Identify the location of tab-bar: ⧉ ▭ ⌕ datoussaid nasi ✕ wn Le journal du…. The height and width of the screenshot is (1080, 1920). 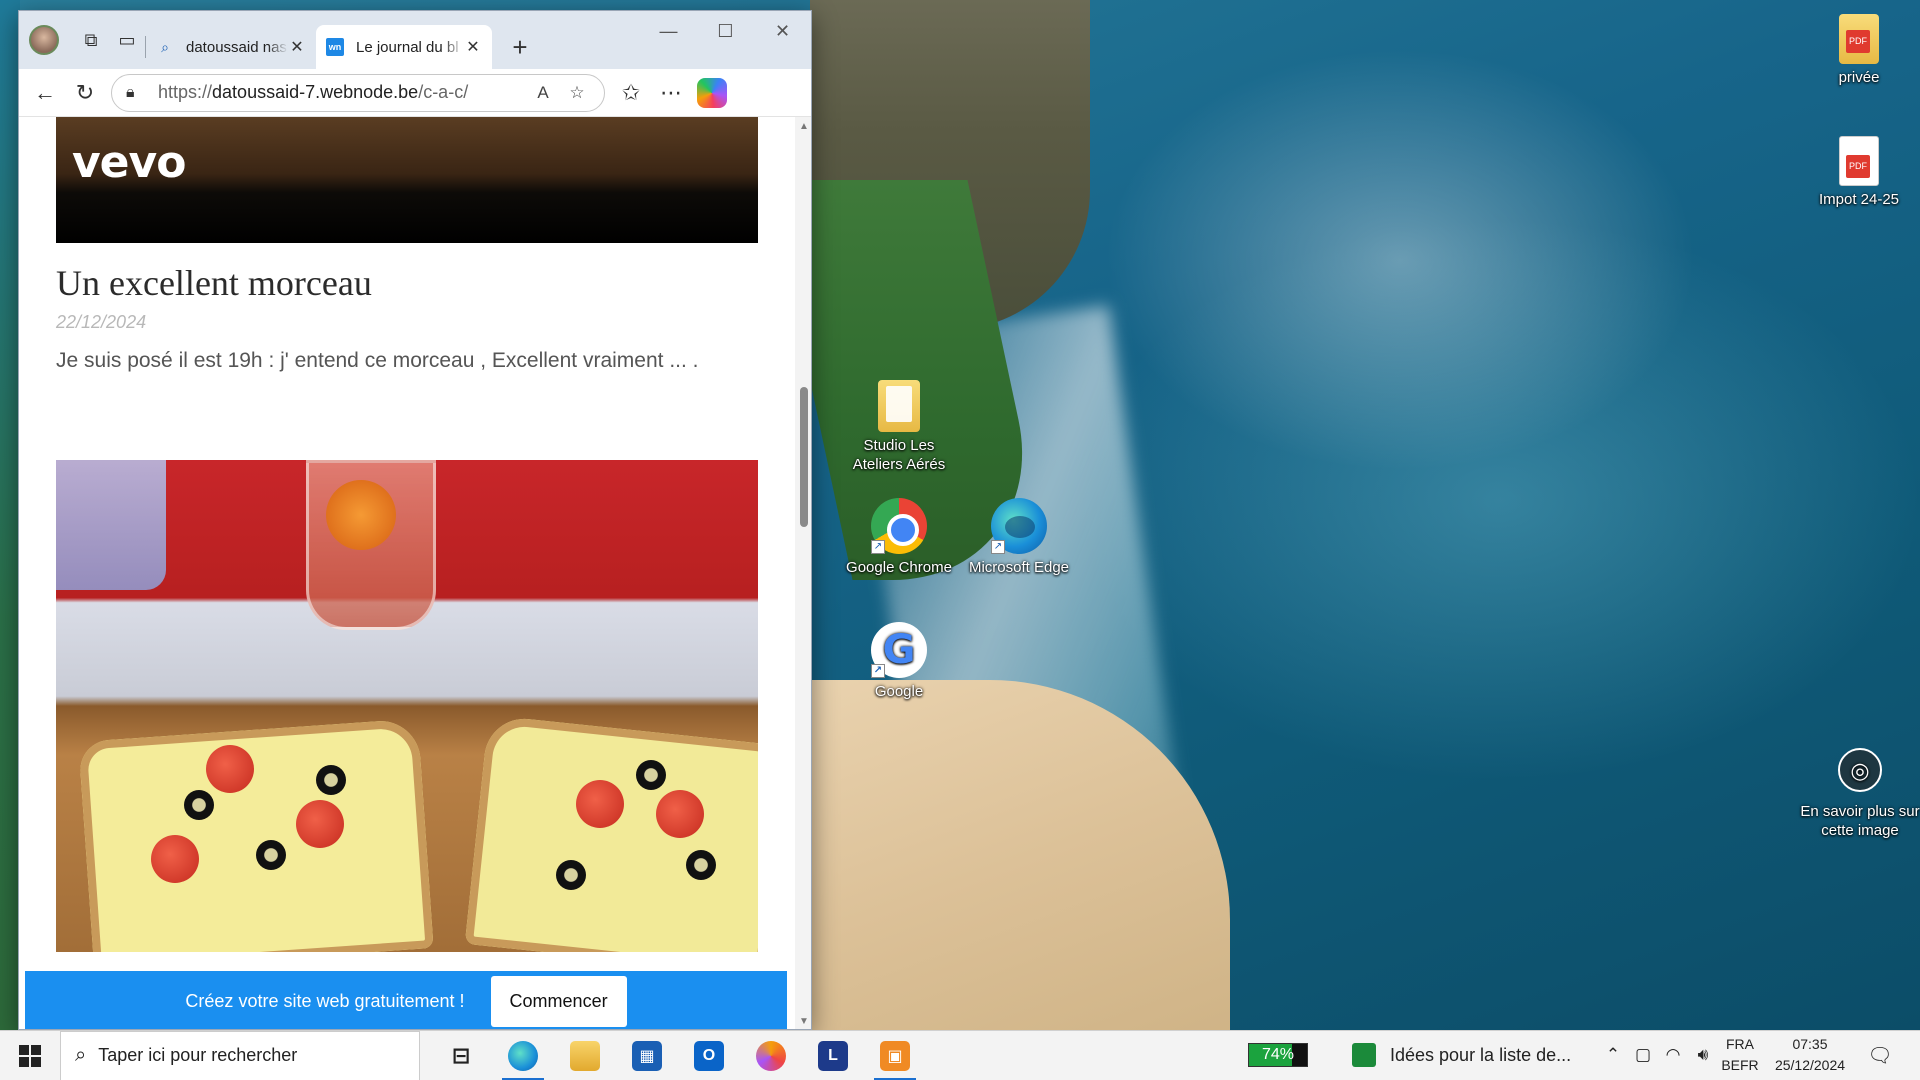
(415, 40).